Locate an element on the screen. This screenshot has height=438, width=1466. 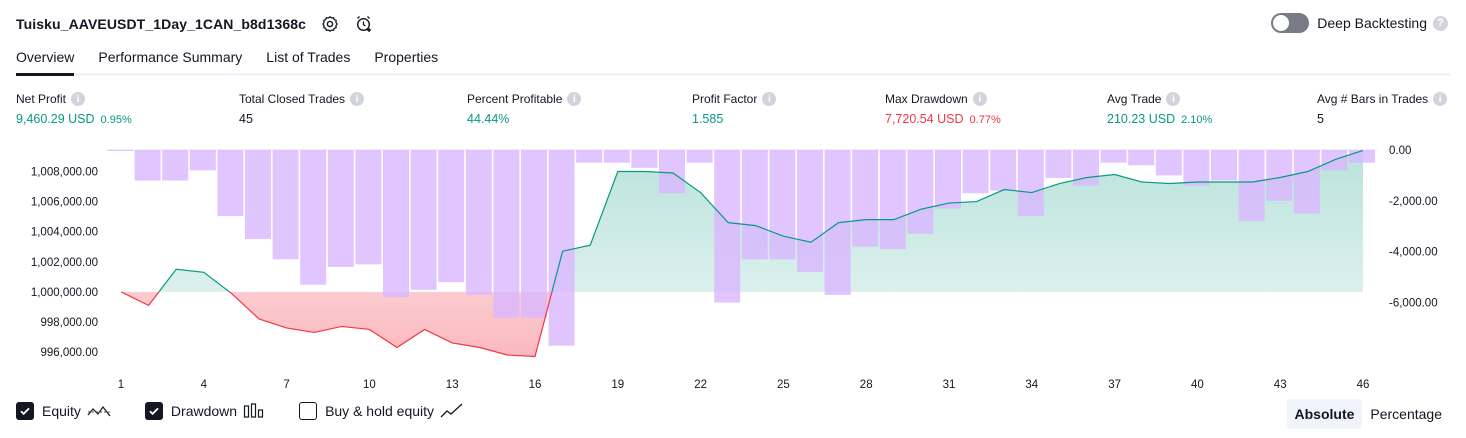
value-mode-switch: Absolute Percentage is located at coordinates (1368, 414).